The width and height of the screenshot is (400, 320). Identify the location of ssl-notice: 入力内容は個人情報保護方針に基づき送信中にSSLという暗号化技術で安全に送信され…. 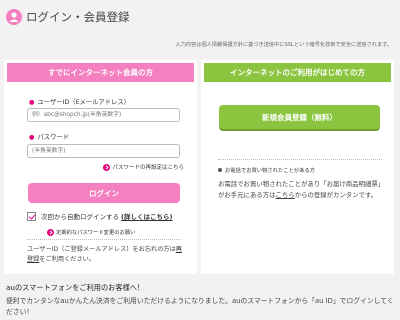
(283, 45).